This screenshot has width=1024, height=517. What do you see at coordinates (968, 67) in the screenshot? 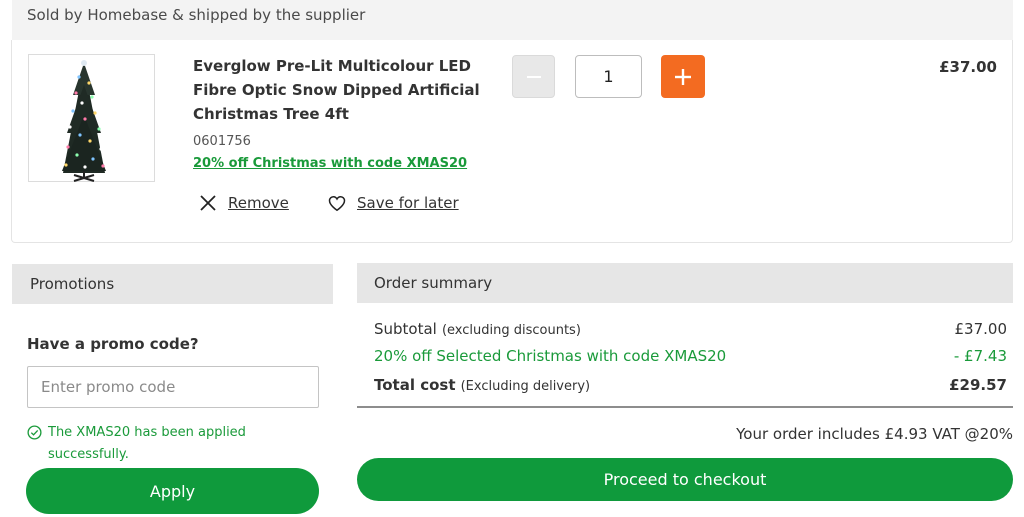
I see `item-price: £37.00` at bounding box center [968, 67].